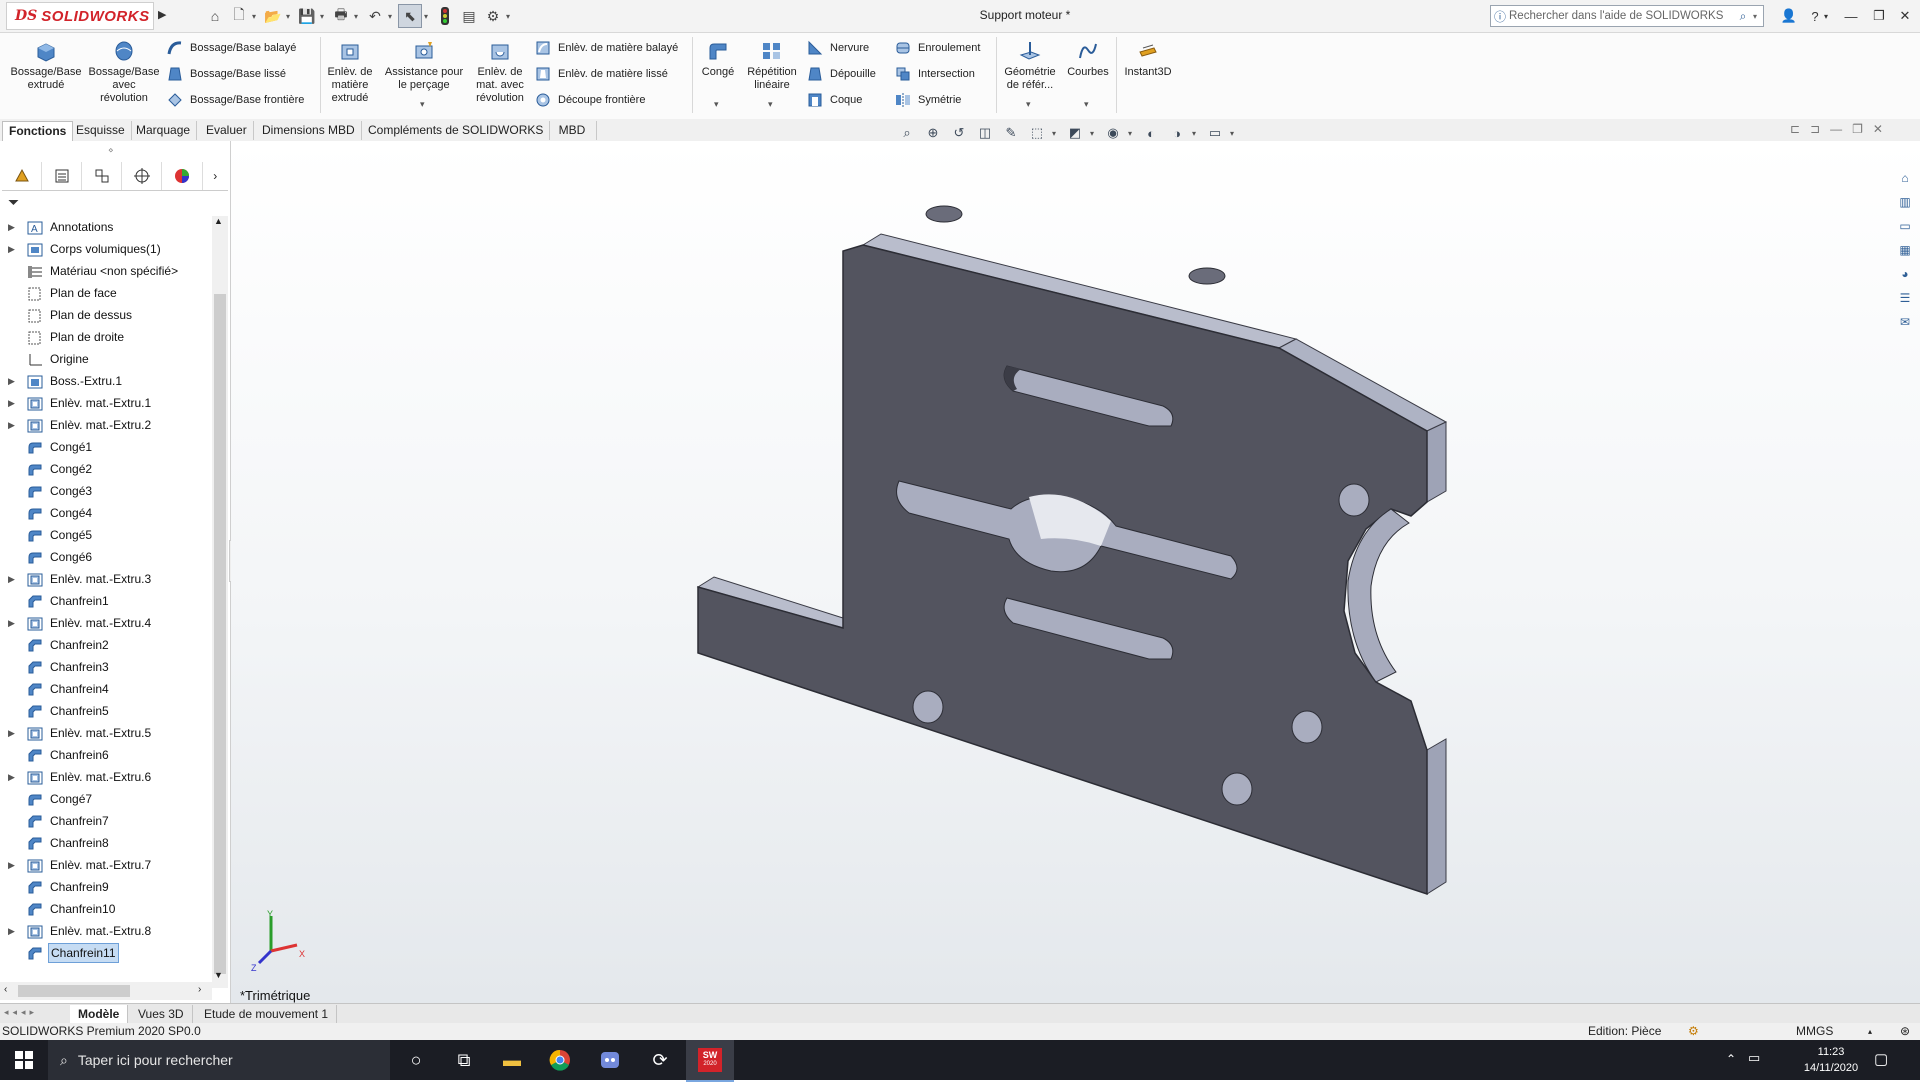 The height and width of the screenshot is (1082, 1920). Describe the element at coordinates (99, 1014) in the screenshot. I see `tab-model: Modèle` at that location.